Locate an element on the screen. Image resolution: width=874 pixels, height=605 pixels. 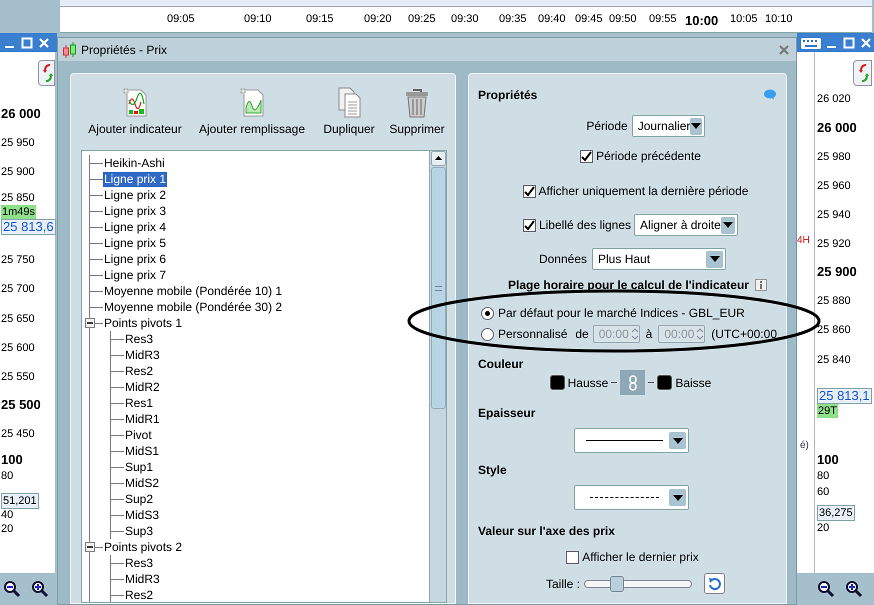
axis-label: 25 960 is located at coordinates (834, 186).